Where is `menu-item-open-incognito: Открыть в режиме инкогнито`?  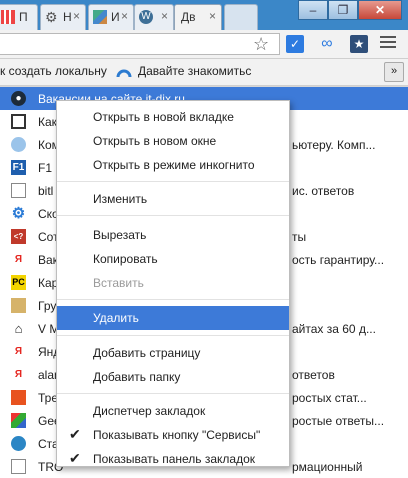 menu-item-open-incognito: Открыть в режиме инкогнито is located at coordinates (173, 165).